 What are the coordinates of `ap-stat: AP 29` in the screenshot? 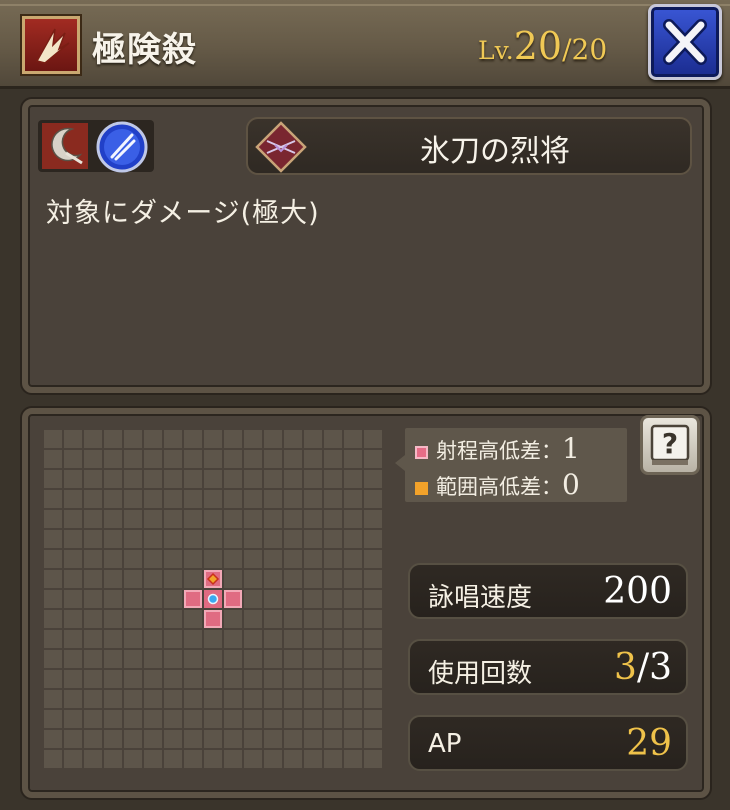 It's located at (548, 743).